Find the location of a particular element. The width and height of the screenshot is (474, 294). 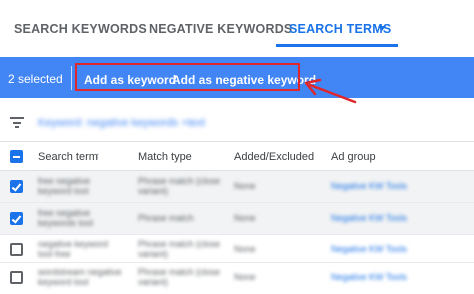

filter-chip: Keyword: negative keywords +text is located at coordinates (121, 123).